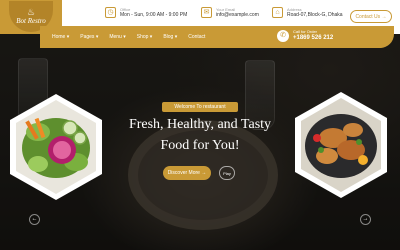  I want to click on office-hours: ◷ Office Mon - Sun, 9:00 AM - 9:00 PM, so click(146, 13).